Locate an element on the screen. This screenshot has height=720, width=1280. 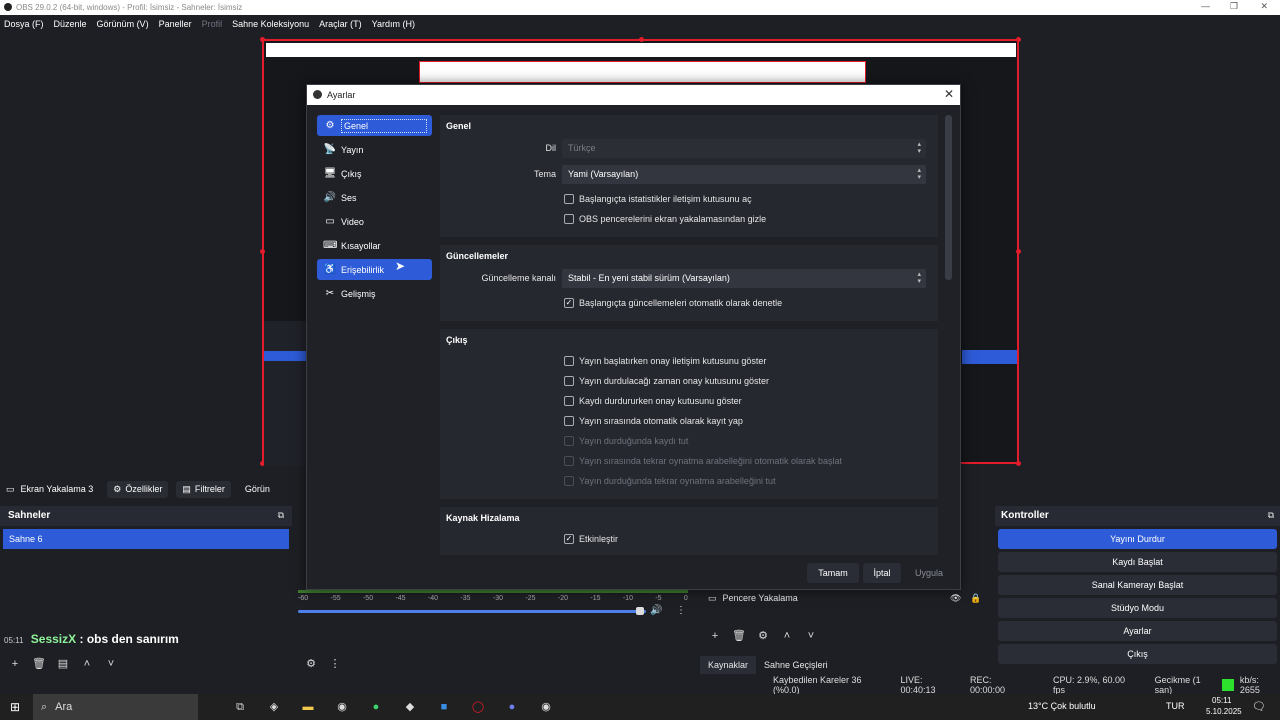
close-icon: ✕ is located at coordinates (949, 94).